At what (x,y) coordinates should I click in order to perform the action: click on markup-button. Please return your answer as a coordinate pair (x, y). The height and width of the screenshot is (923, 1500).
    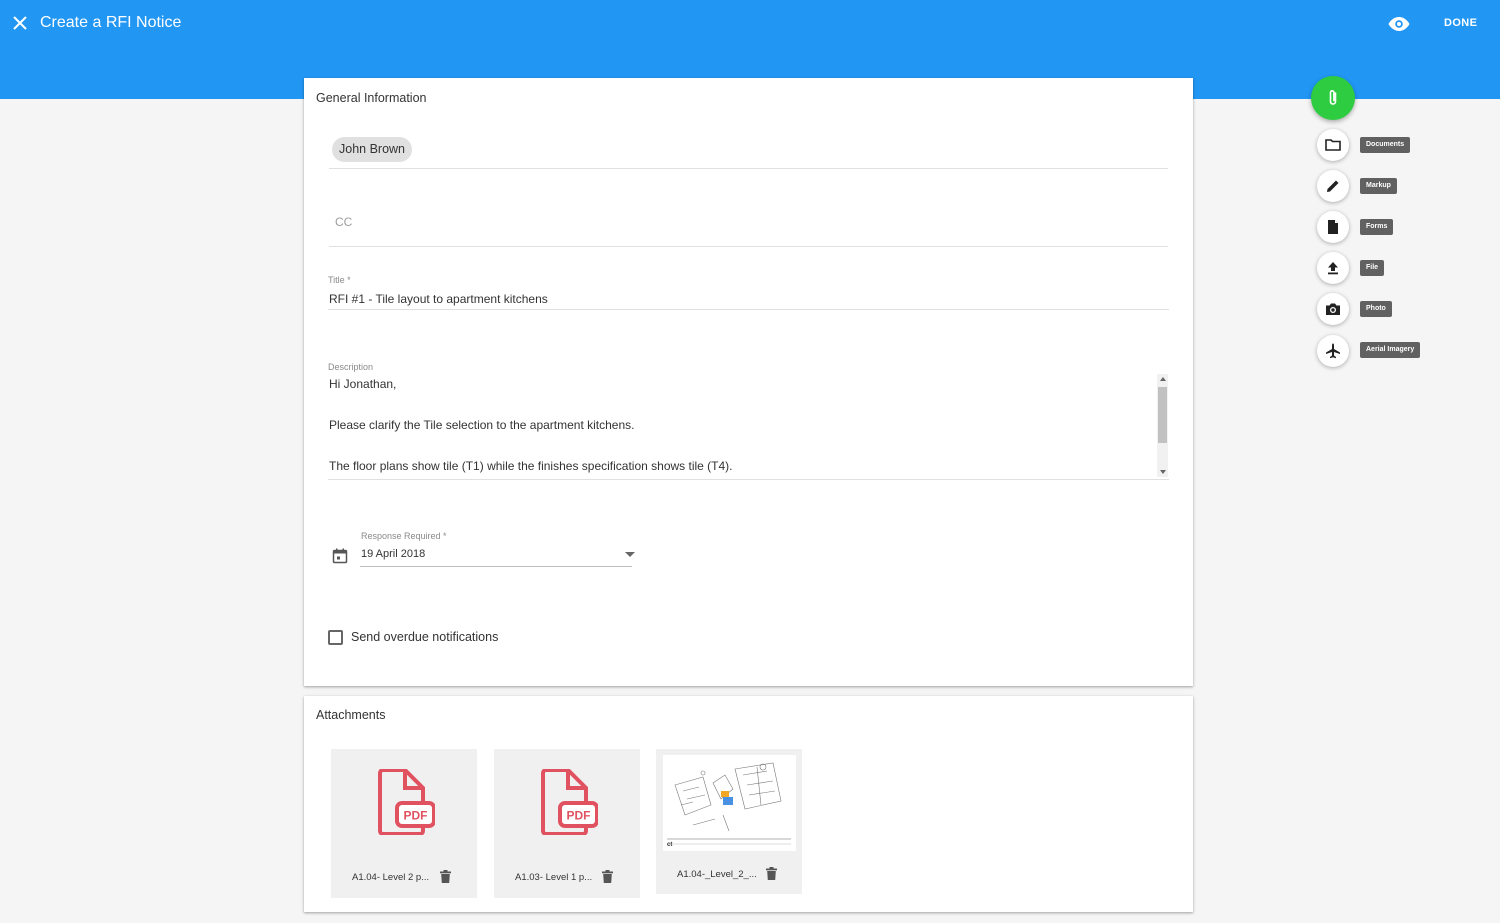
    Looking at the image, I should click on (1333, 186).